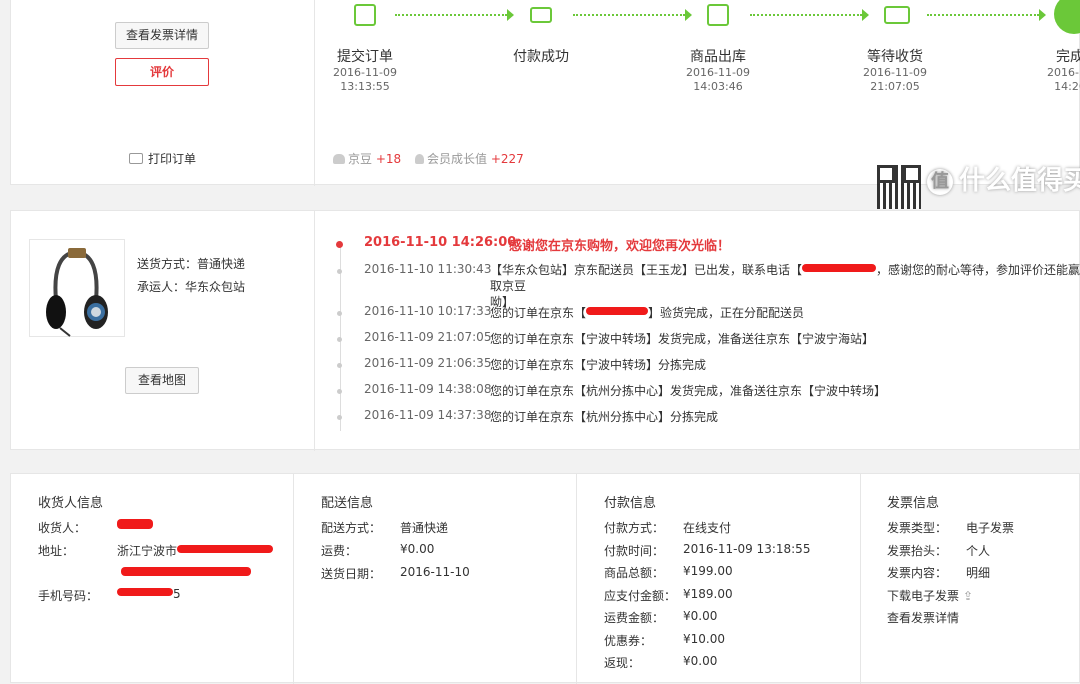 The image size is (1080, 684). What do you see at coordinates (708, 571) in the screenshot?
I see `payment-value: ¥199.00` at bounding box center [708, 571].